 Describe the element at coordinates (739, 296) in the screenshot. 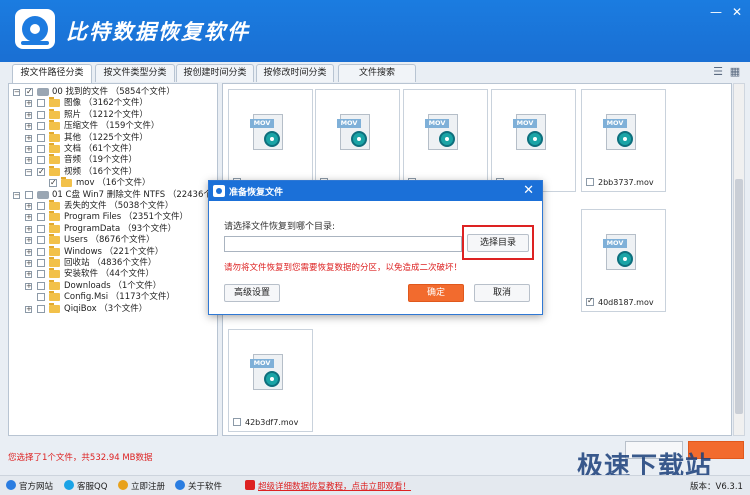

I see `scrollbar-thumb` at that location.